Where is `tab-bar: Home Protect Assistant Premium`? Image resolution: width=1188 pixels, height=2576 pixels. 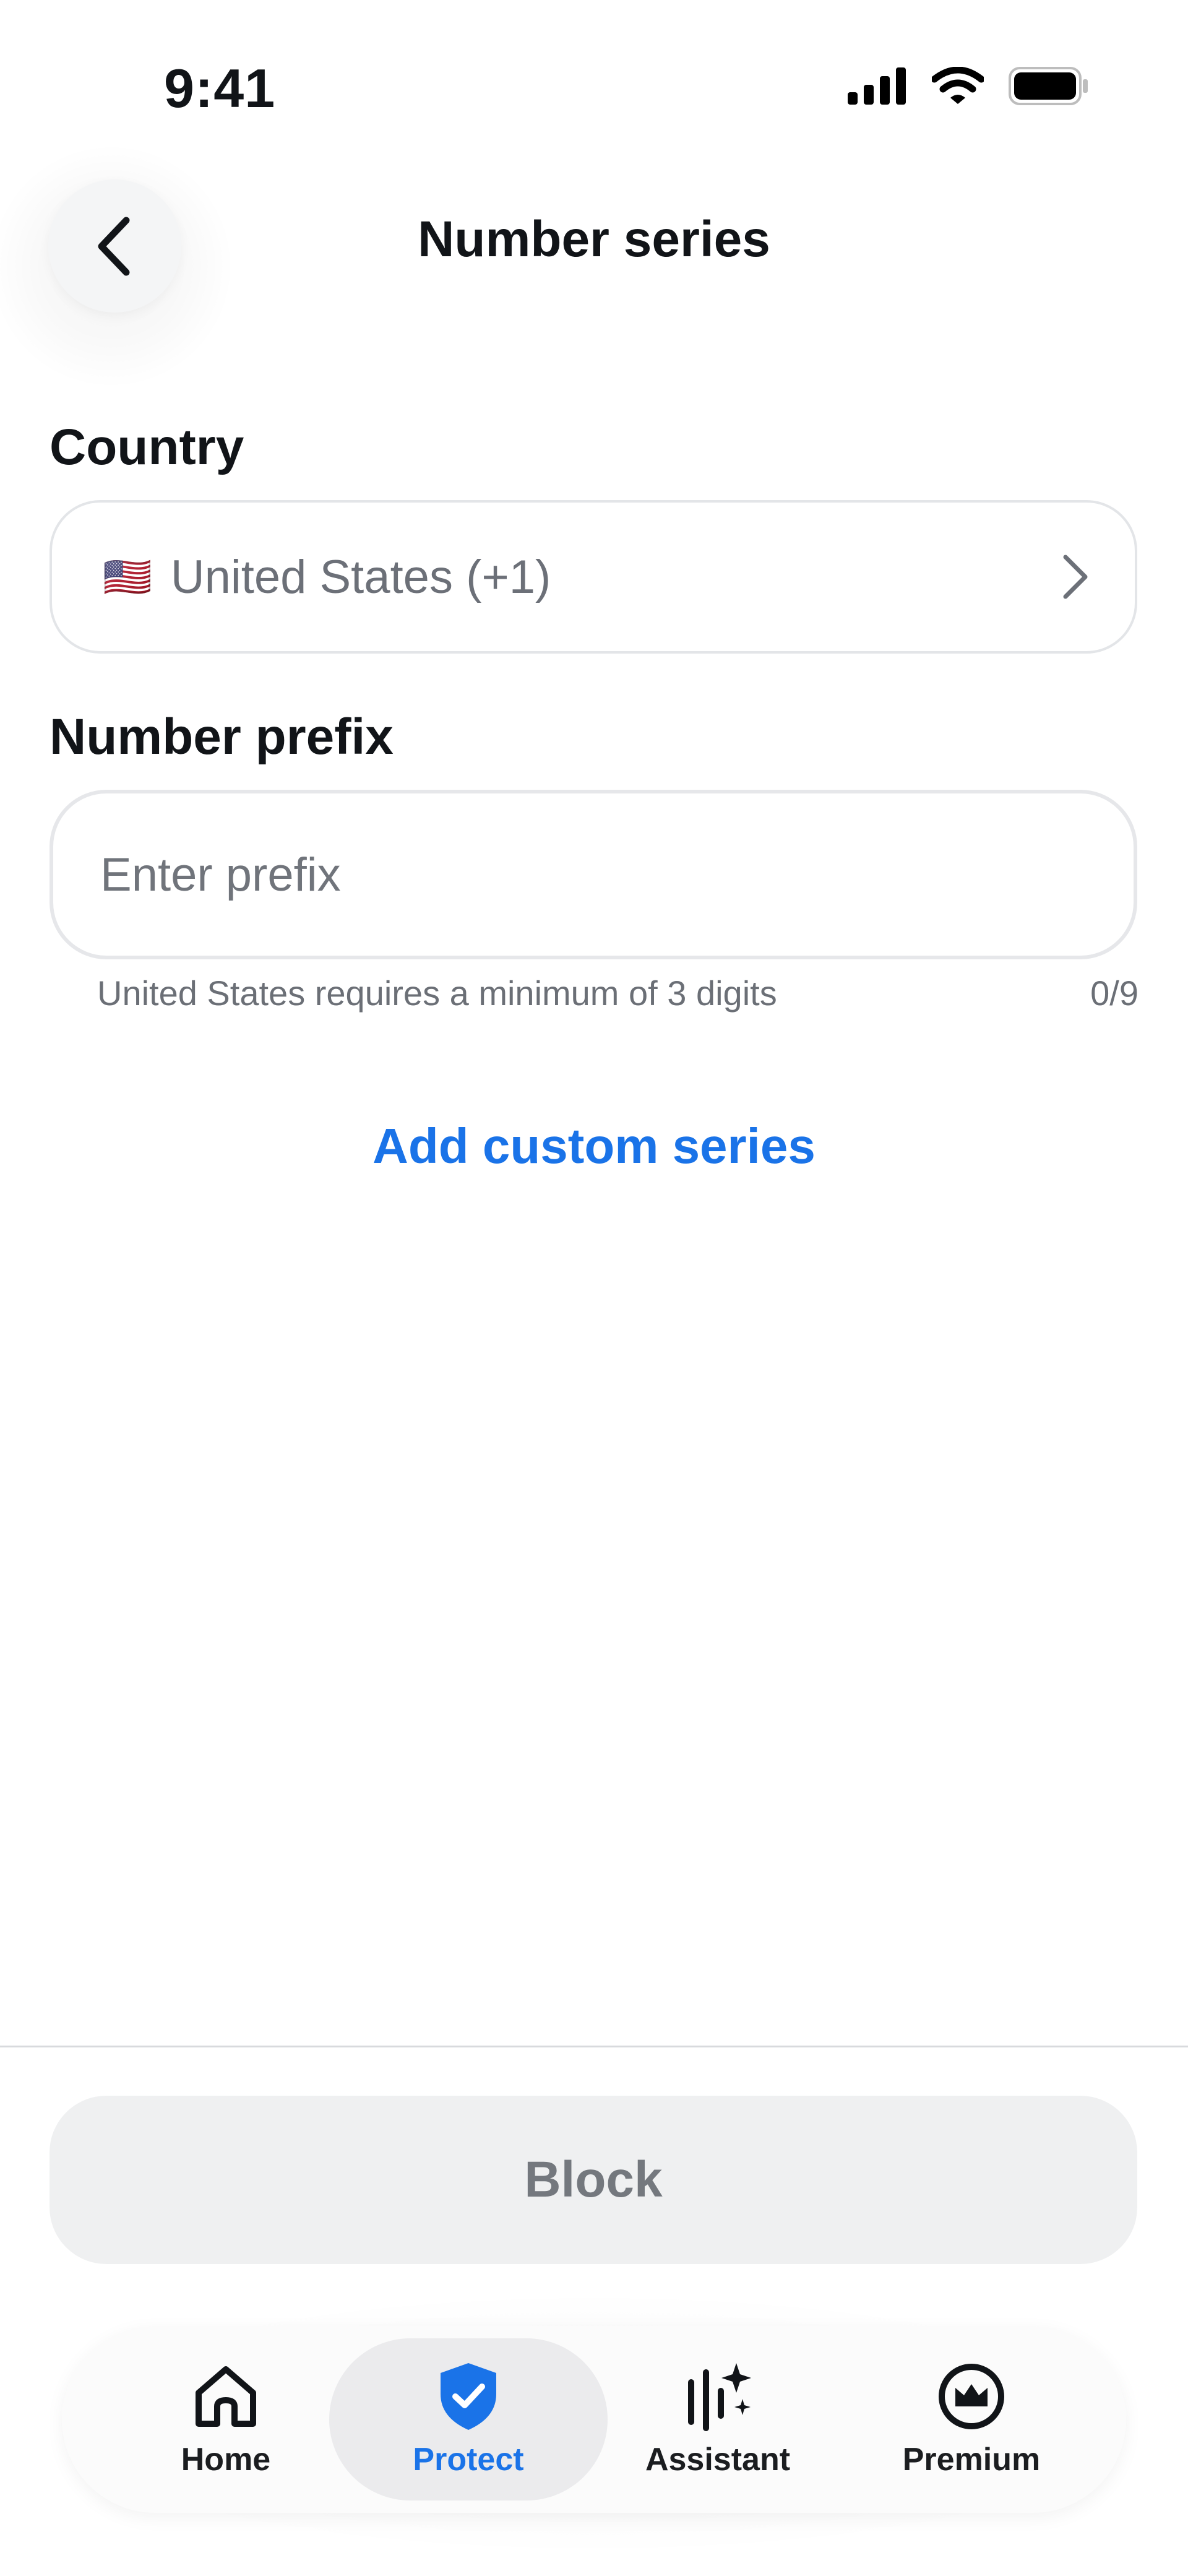
tab-bar: Home Protect Assistant Premium is located at coordinates (594, 2419).